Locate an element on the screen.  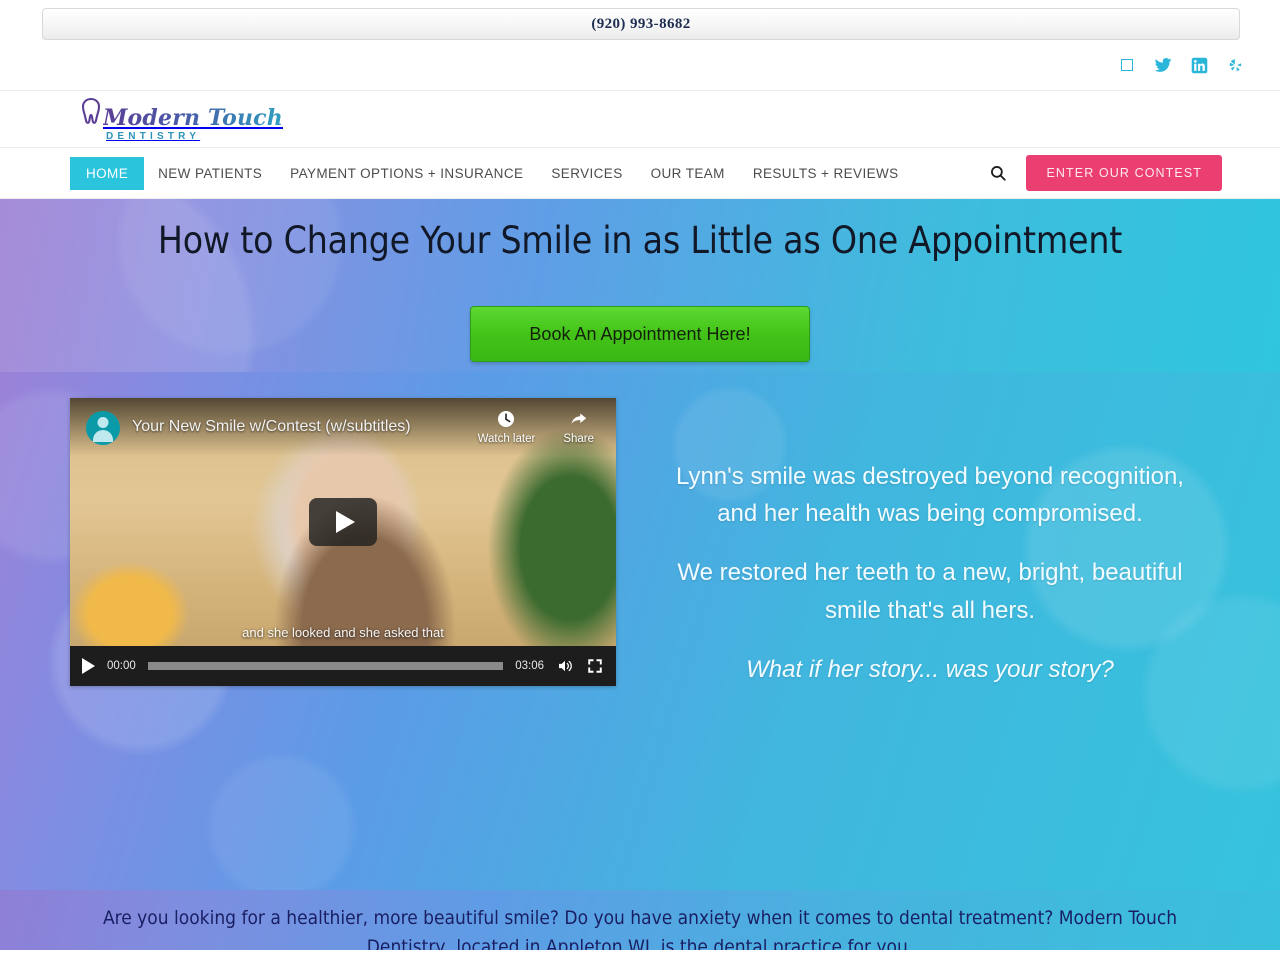
linkedin-icon is located at coordinates (1199, 65).